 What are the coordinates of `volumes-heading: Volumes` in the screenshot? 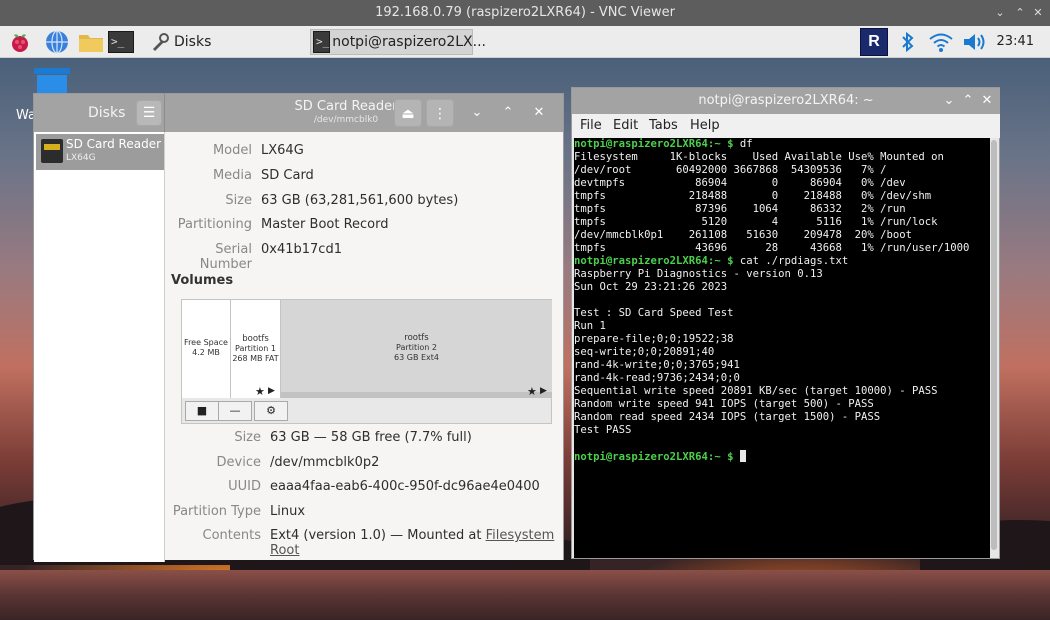 It's located at (202, 280).